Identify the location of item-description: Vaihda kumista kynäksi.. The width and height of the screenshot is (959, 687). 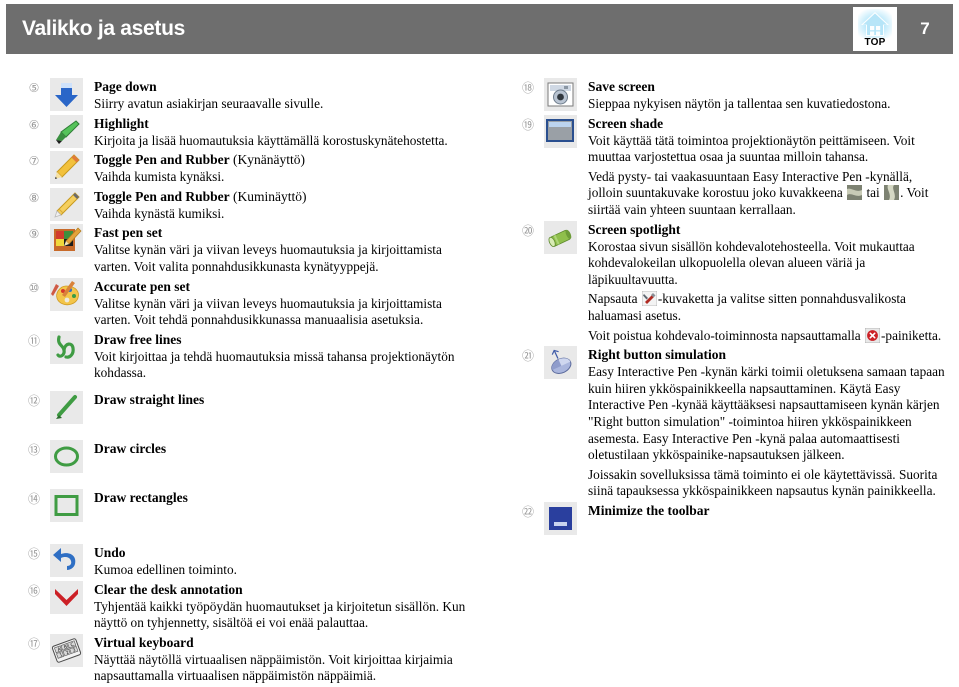
(159, 177).